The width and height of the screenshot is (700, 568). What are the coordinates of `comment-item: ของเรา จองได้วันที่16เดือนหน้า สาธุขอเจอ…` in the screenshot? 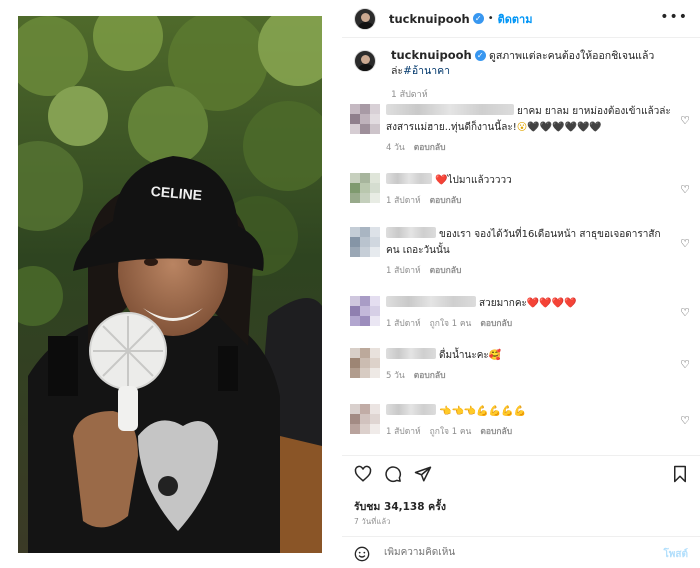 It's located at (523, 252).